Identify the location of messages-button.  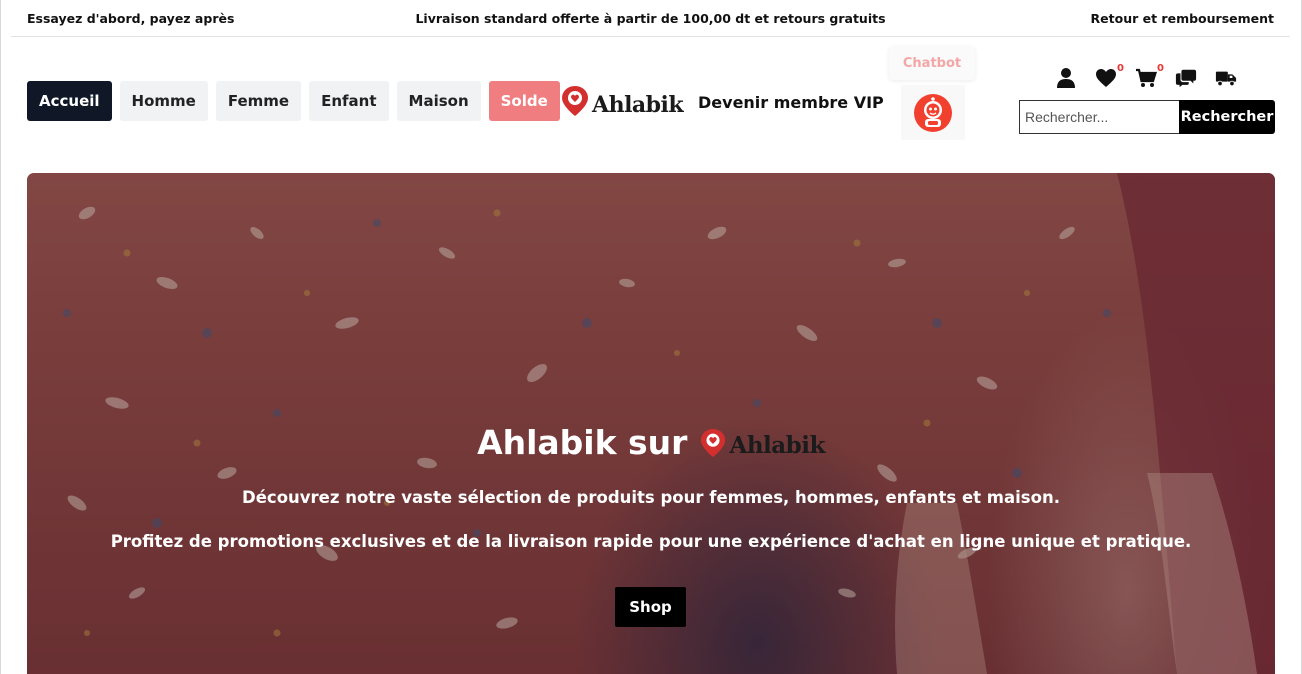
(1186, 78).